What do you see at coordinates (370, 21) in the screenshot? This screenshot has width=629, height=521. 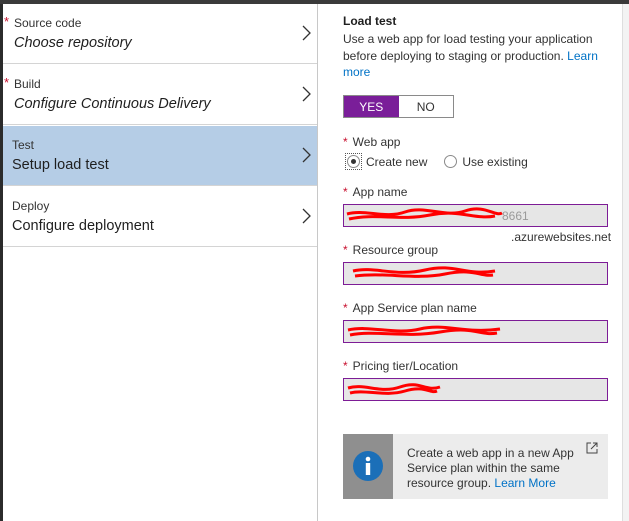 I see `load-test-title: Load test` at bounding box center [370, 21].